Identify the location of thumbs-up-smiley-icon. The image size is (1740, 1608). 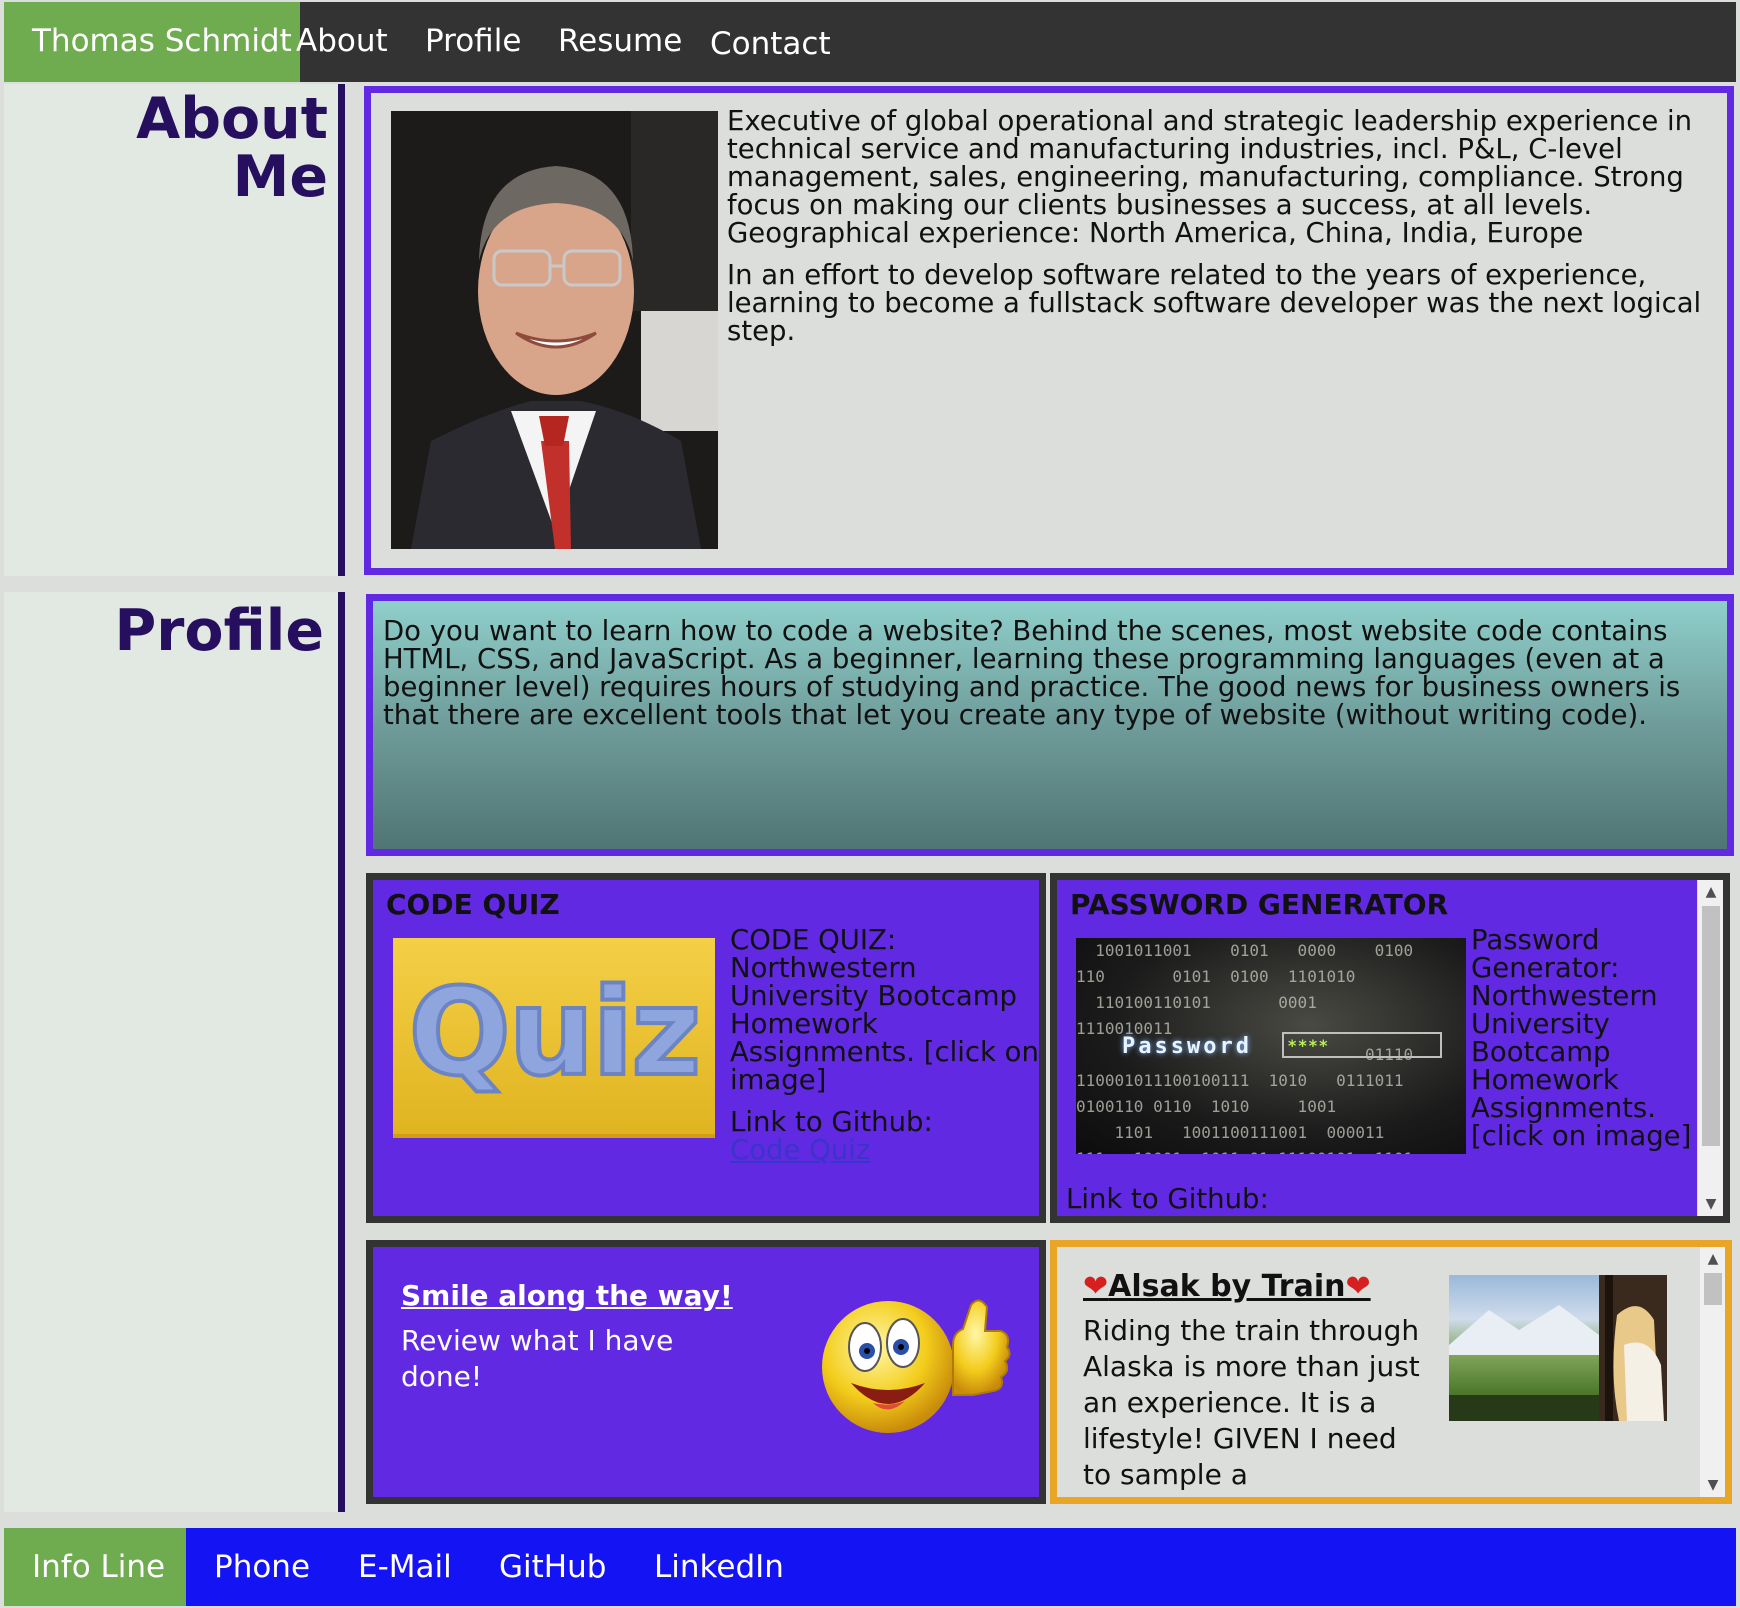
(908, 1360).